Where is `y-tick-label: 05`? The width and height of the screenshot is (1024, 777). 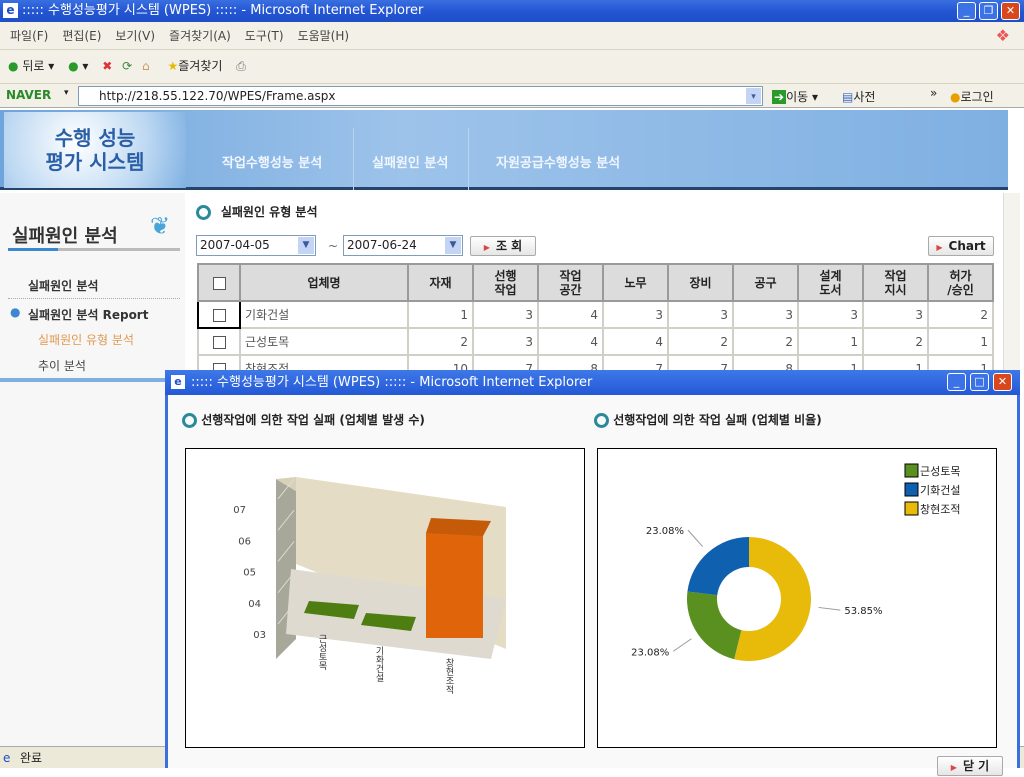
y-tick-label: 05 is located at coordinates (249, 573).